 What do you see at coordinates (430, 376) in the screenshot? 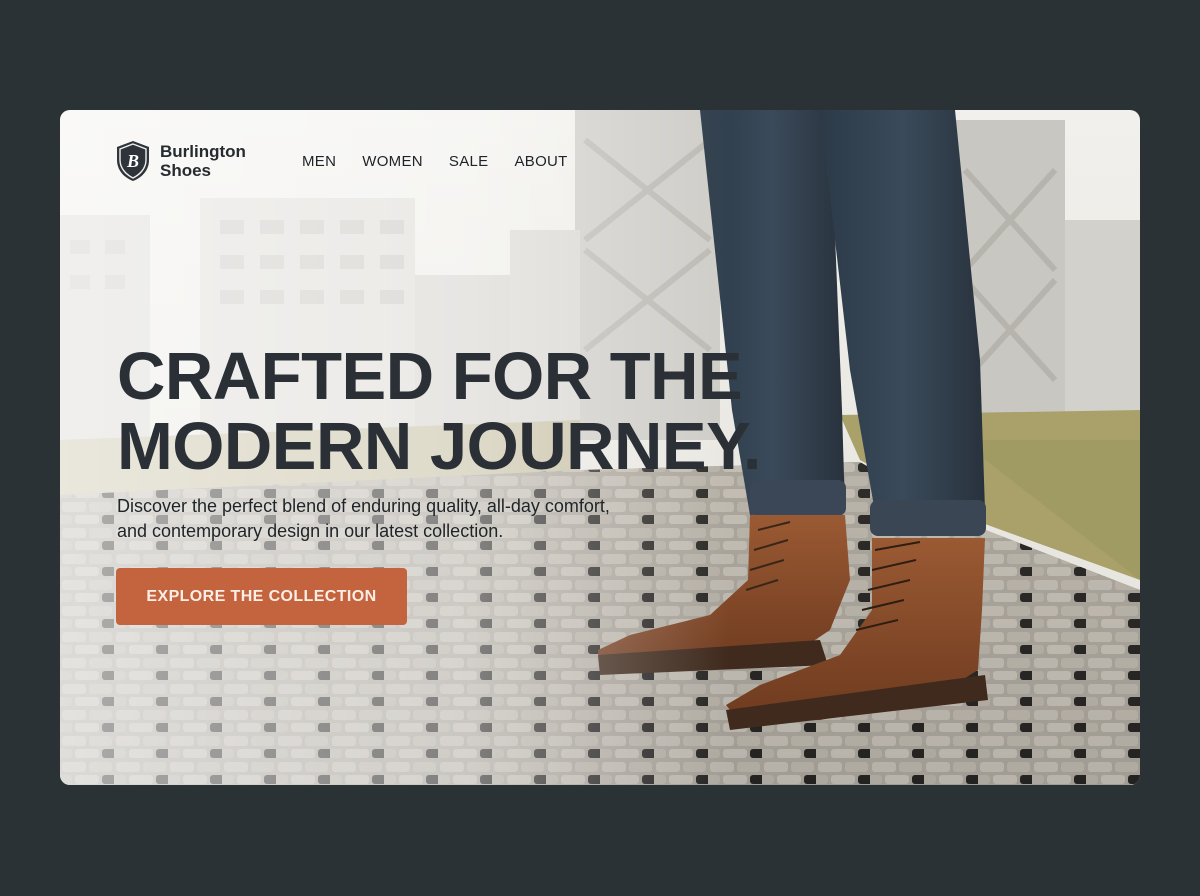
I see `hero-headline-line1: CRAFTED FOR THE` at bounding box center [430, 376].